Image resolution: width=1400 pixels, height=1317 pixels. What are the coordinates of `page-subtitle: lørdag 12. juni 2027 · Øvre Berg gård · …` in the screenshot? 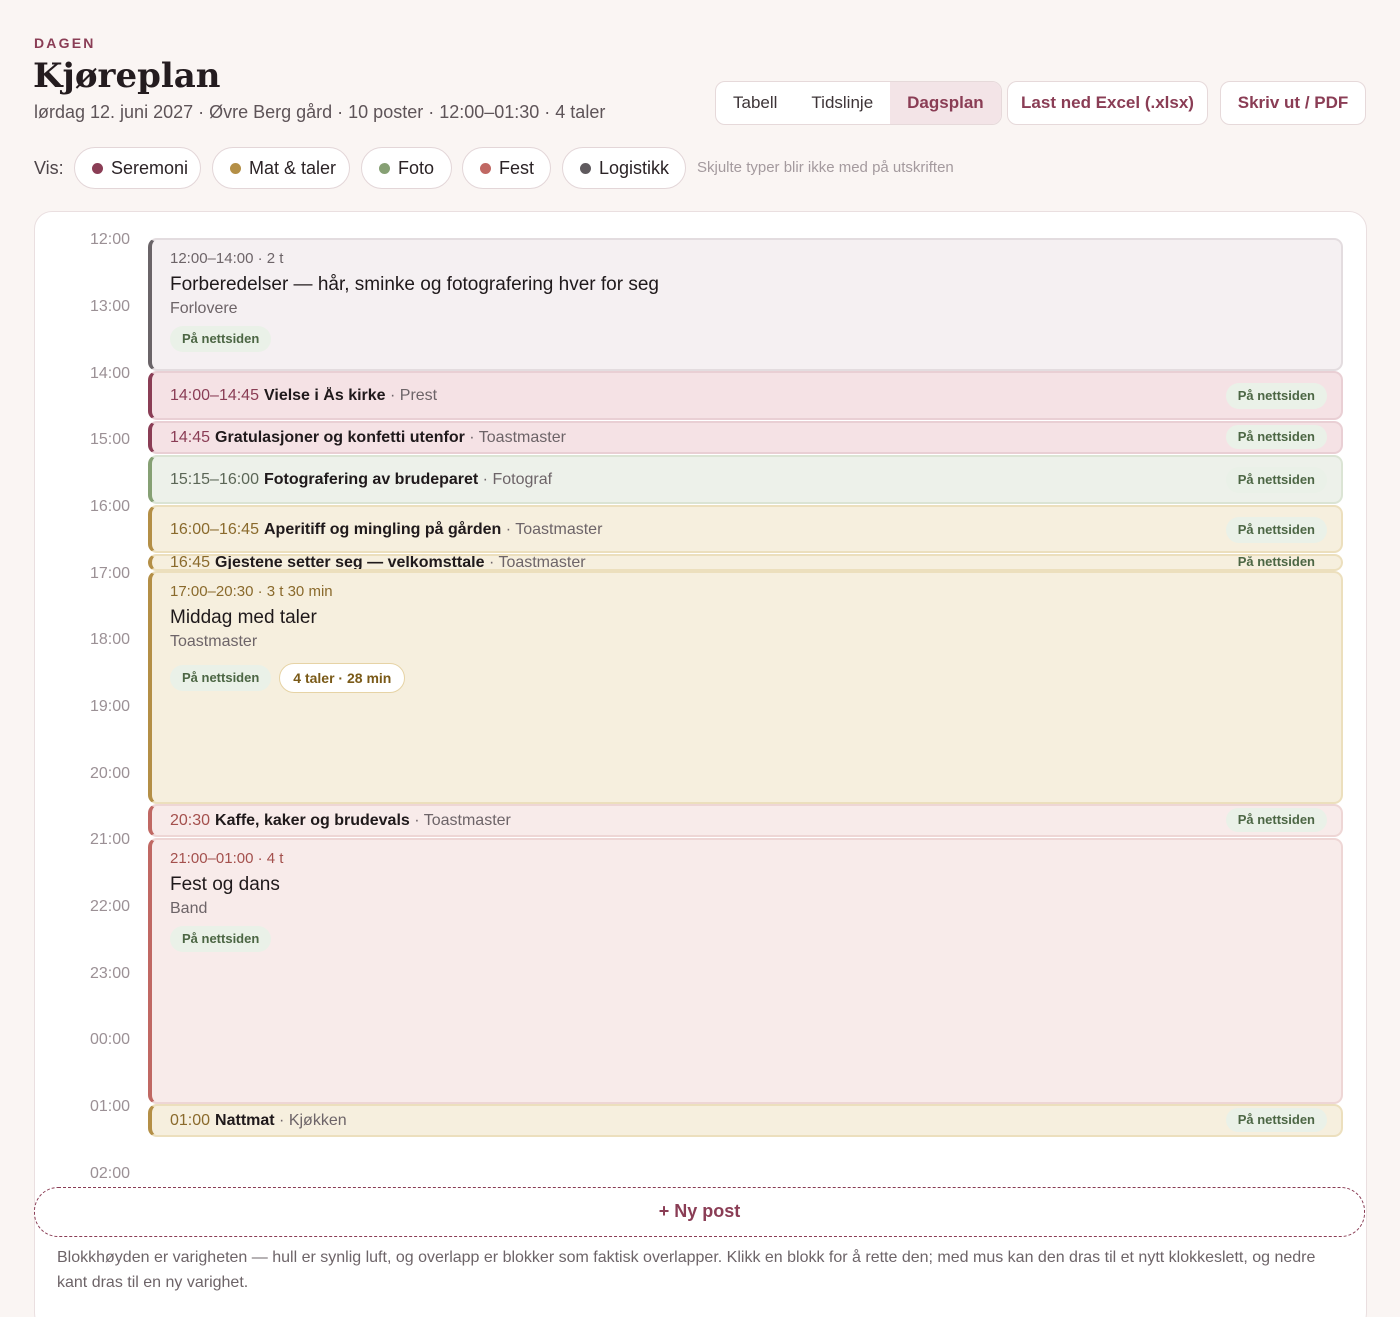 It's located at (320, 112).